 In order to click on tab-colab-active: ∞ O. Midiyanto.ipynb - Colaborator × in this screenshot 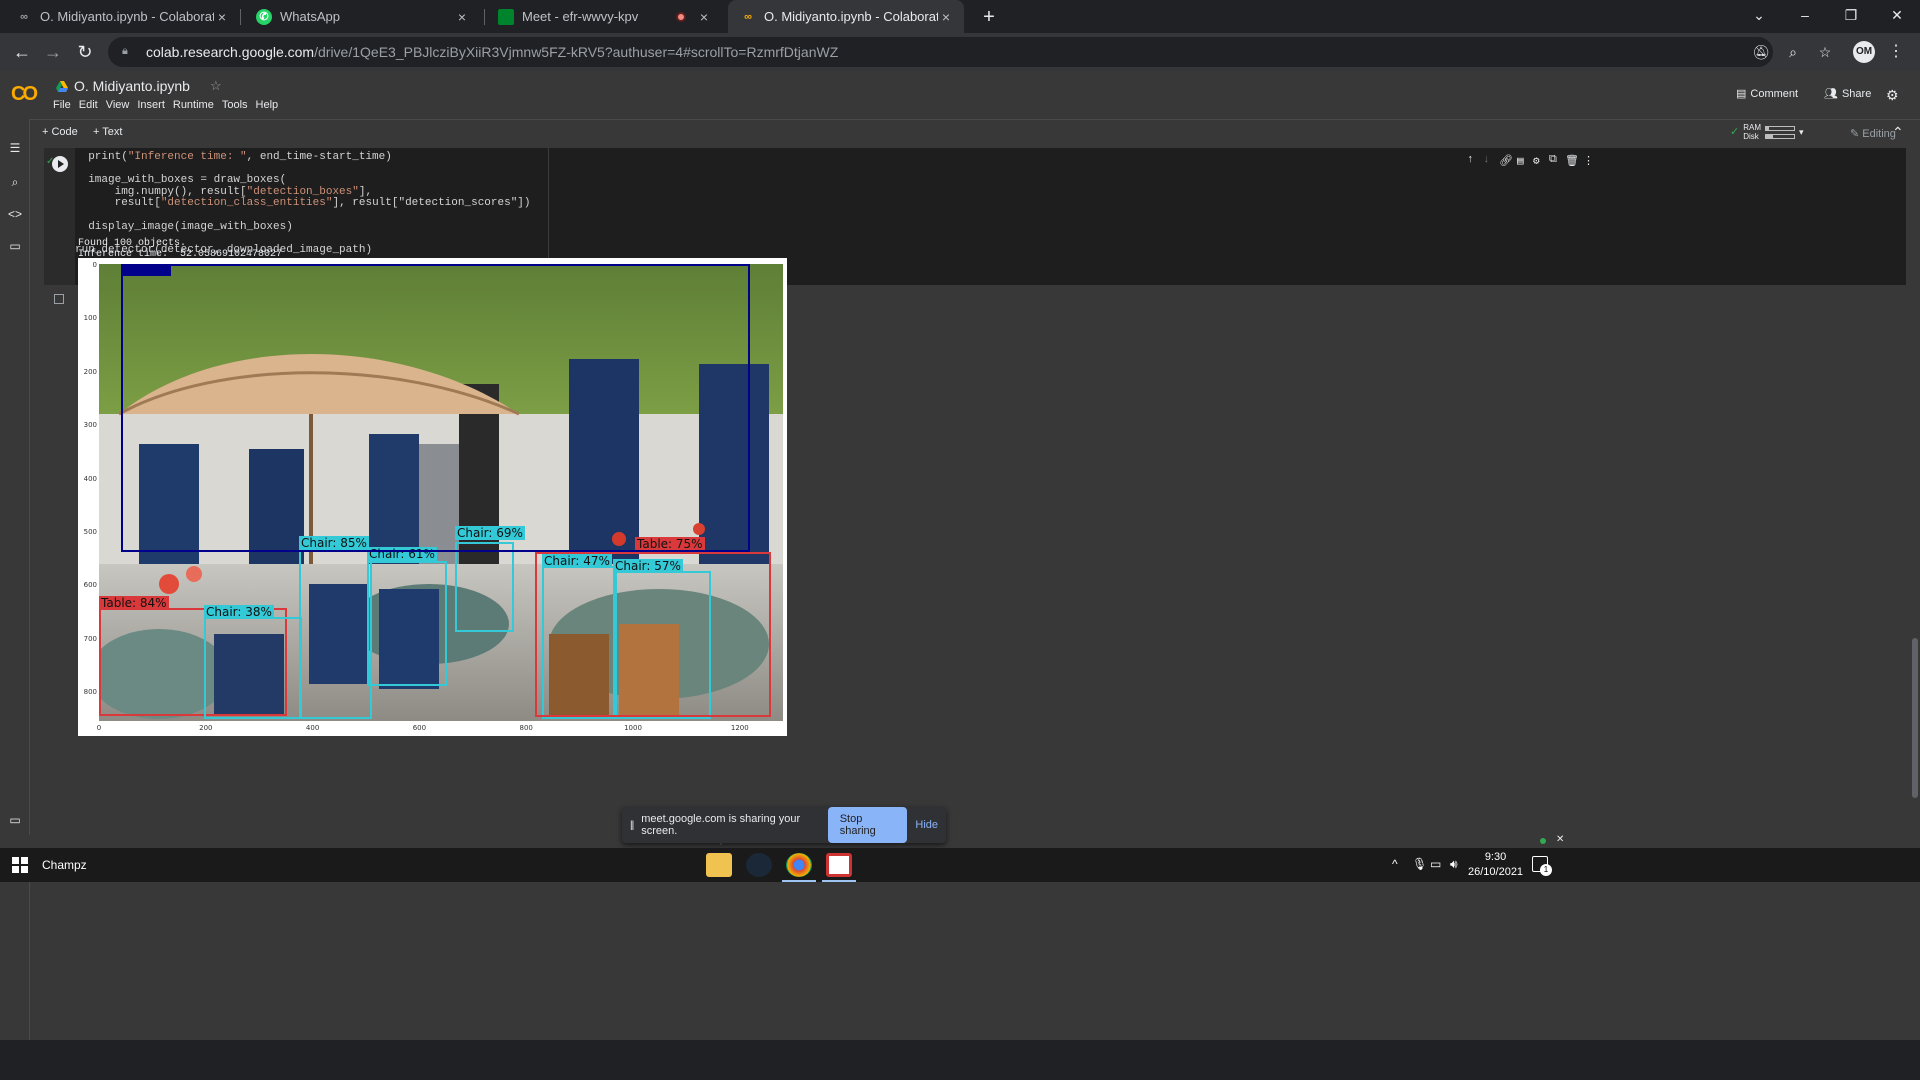, I will do `click(846, 16)`.